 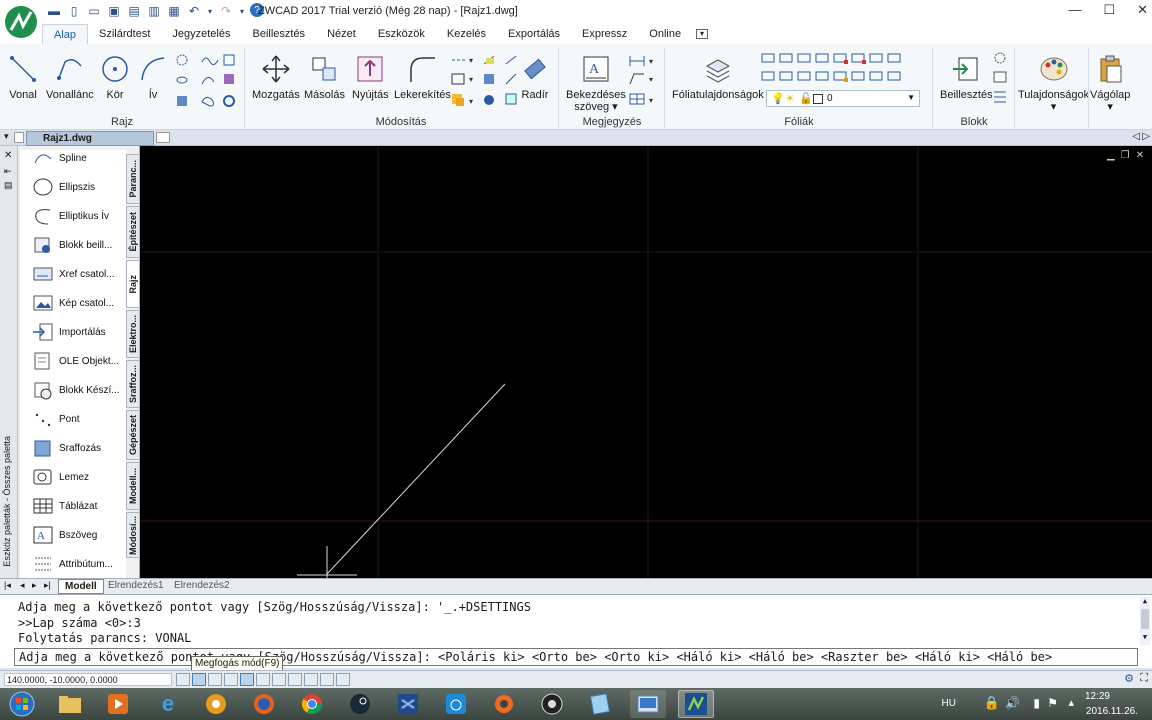 What do you see at coordinates (1000, 80) in the screenshot?
I see `block-tools-icons` at bounding box center [1000, 80].